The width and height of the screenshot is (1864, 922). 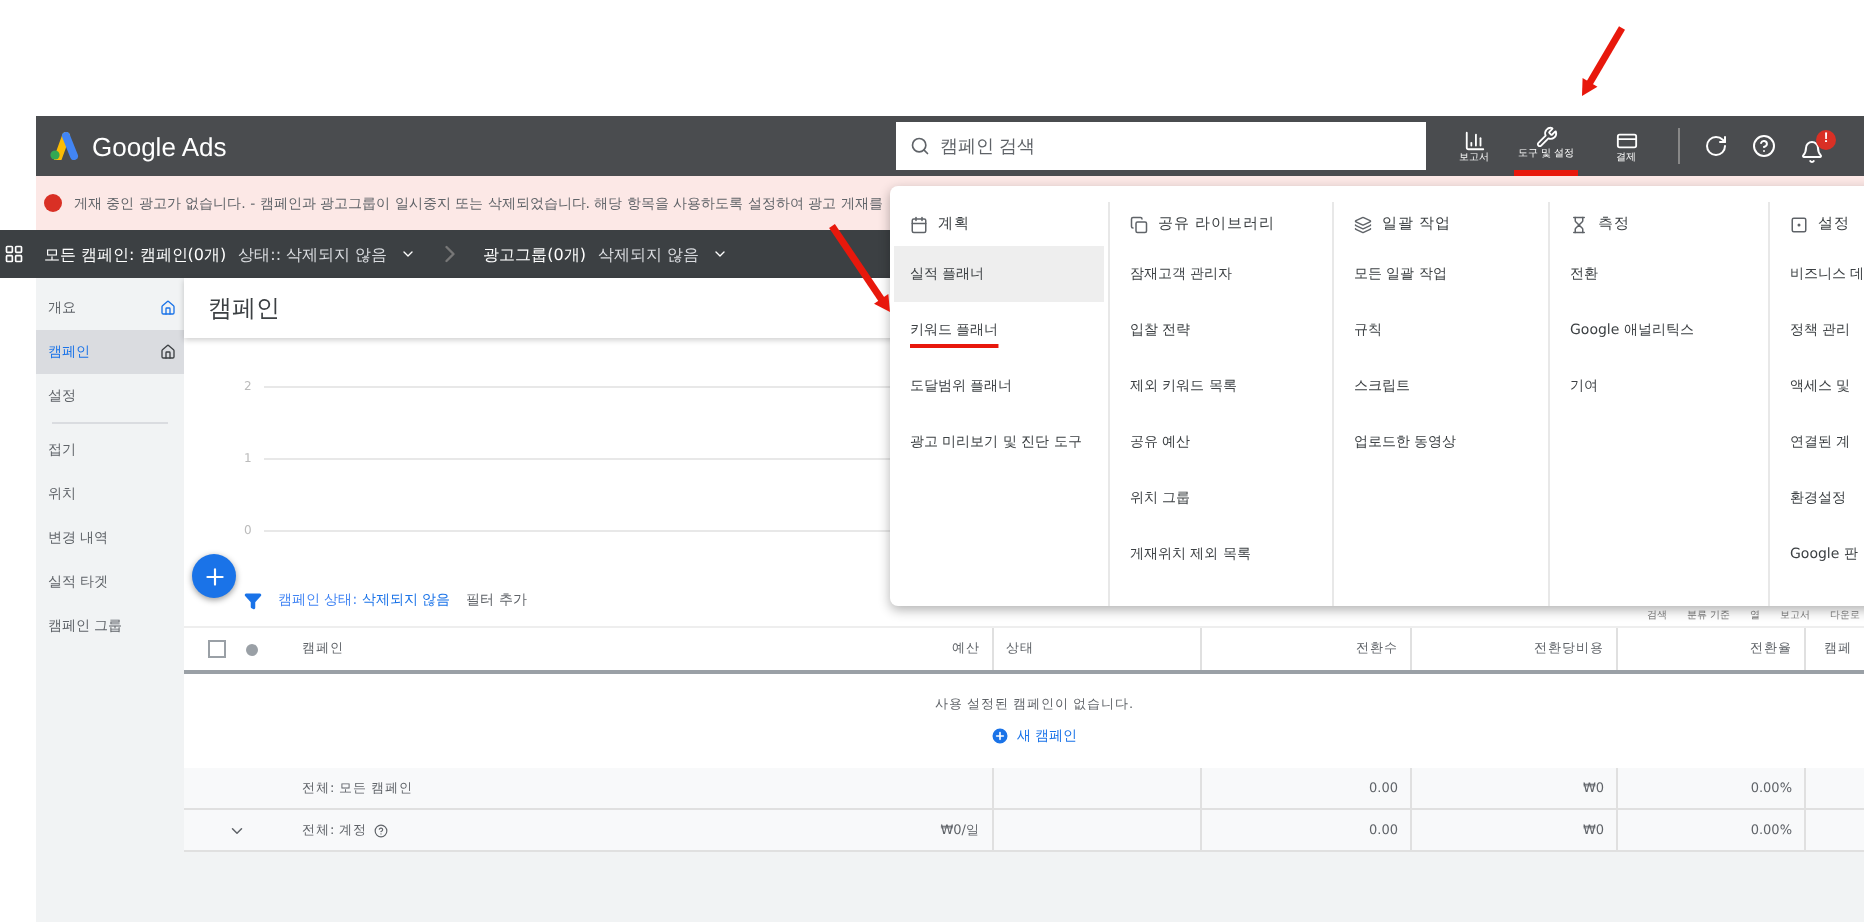 I want to click on breadcrumb-item: 모든 캠페인: 캠페인(0개) 상태:: 삭제되지 않음, so click(x=230, y=254).